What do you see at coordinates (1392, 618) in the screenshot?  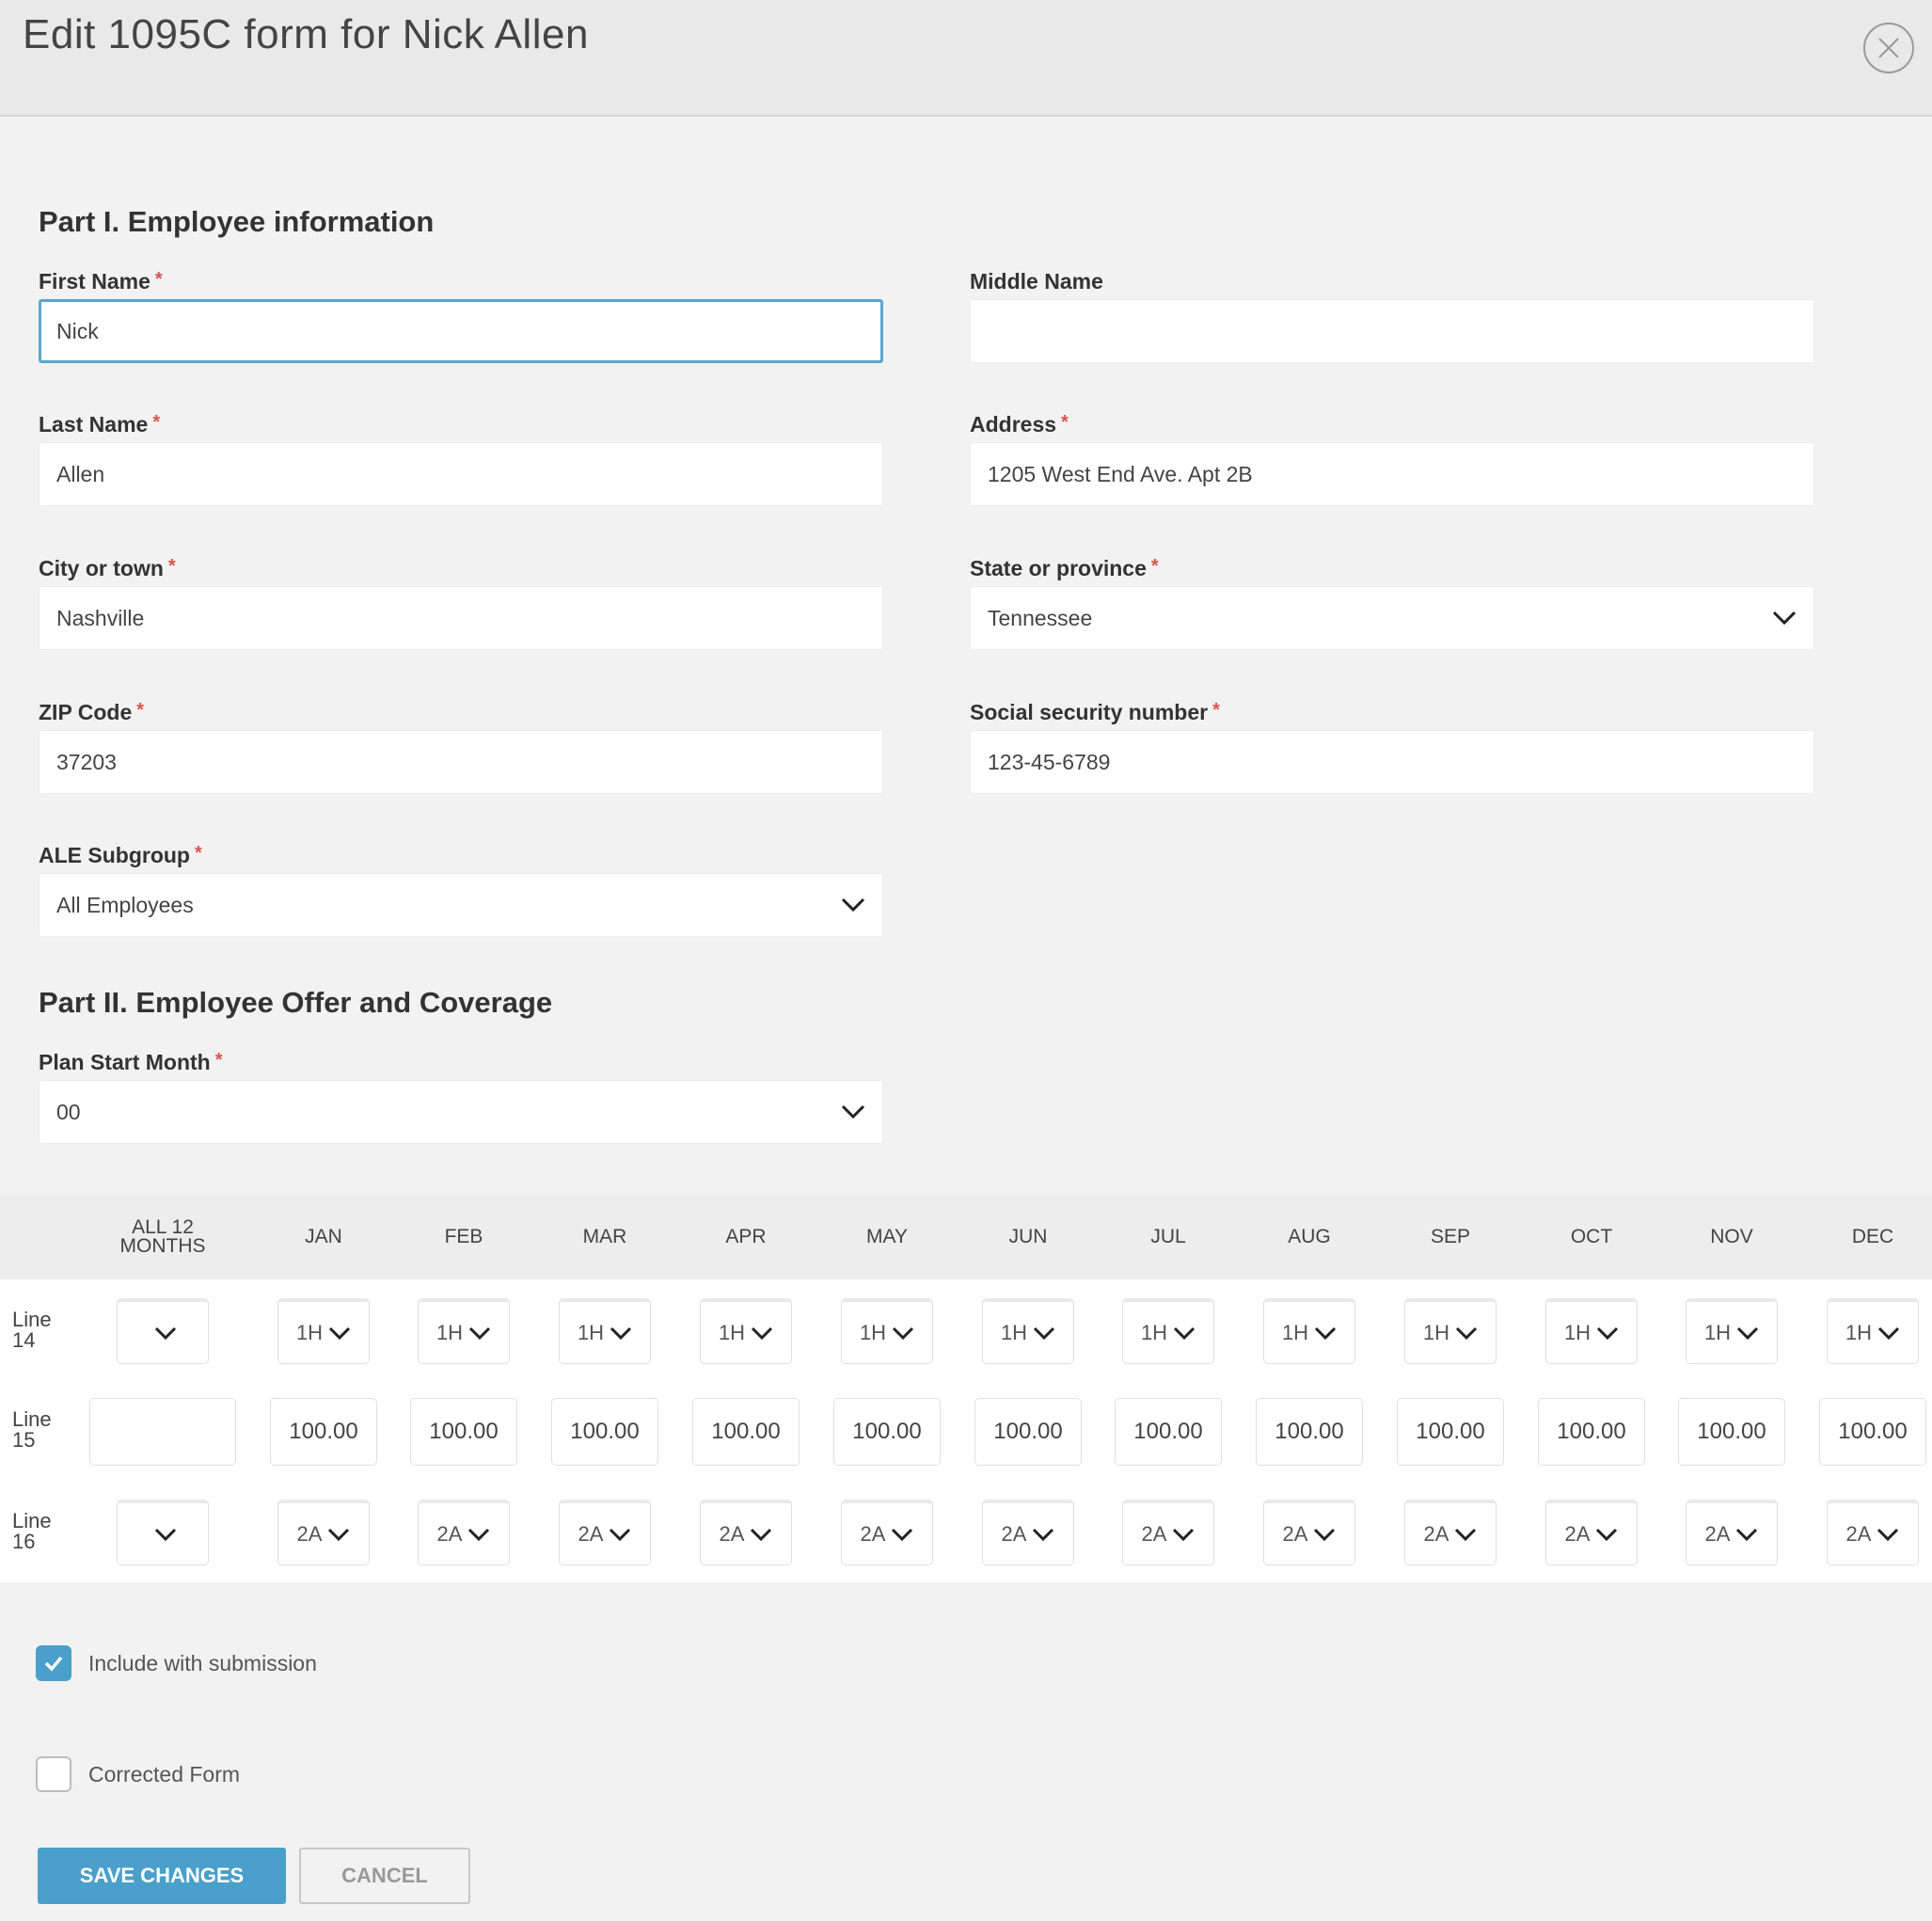 I see `state-select: Tennessee` at bounding box center [1392, 618].